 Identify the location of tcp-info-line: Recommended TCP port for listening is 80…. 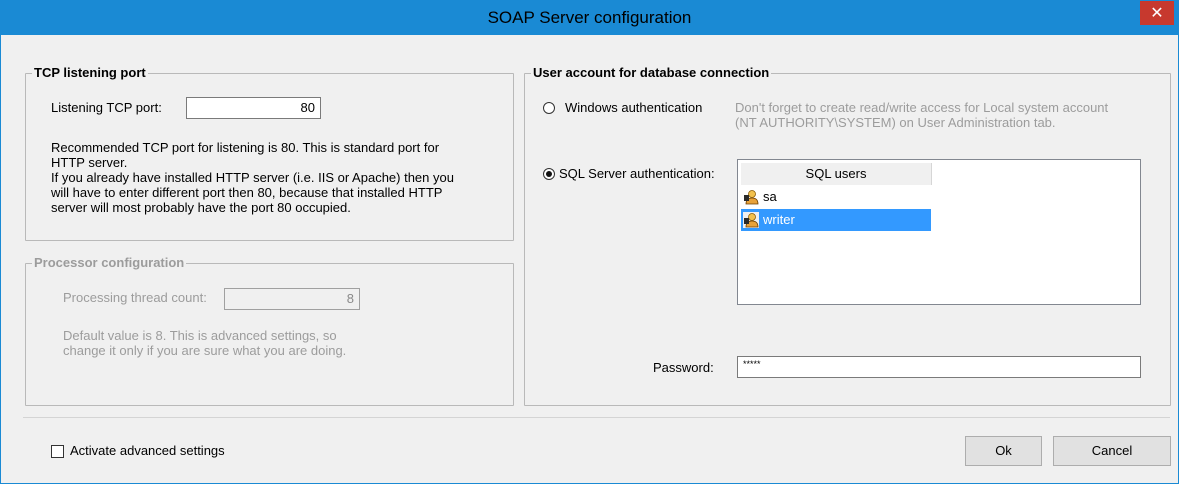
(245, 147).